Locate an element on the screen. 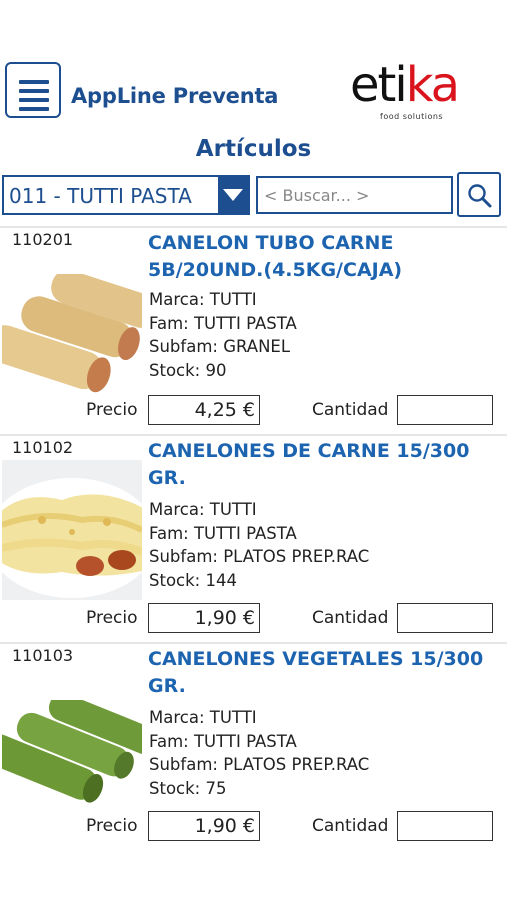  search-button is located at coordinates (479, 194).